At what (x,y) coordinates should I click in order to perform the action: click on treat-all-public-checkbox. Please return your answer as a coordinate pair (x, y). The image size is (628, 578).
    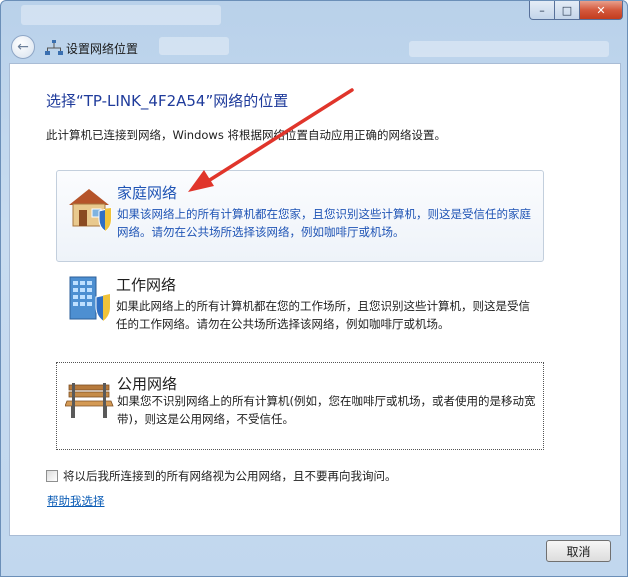
    Looking at the image, I should click on (52, 476).